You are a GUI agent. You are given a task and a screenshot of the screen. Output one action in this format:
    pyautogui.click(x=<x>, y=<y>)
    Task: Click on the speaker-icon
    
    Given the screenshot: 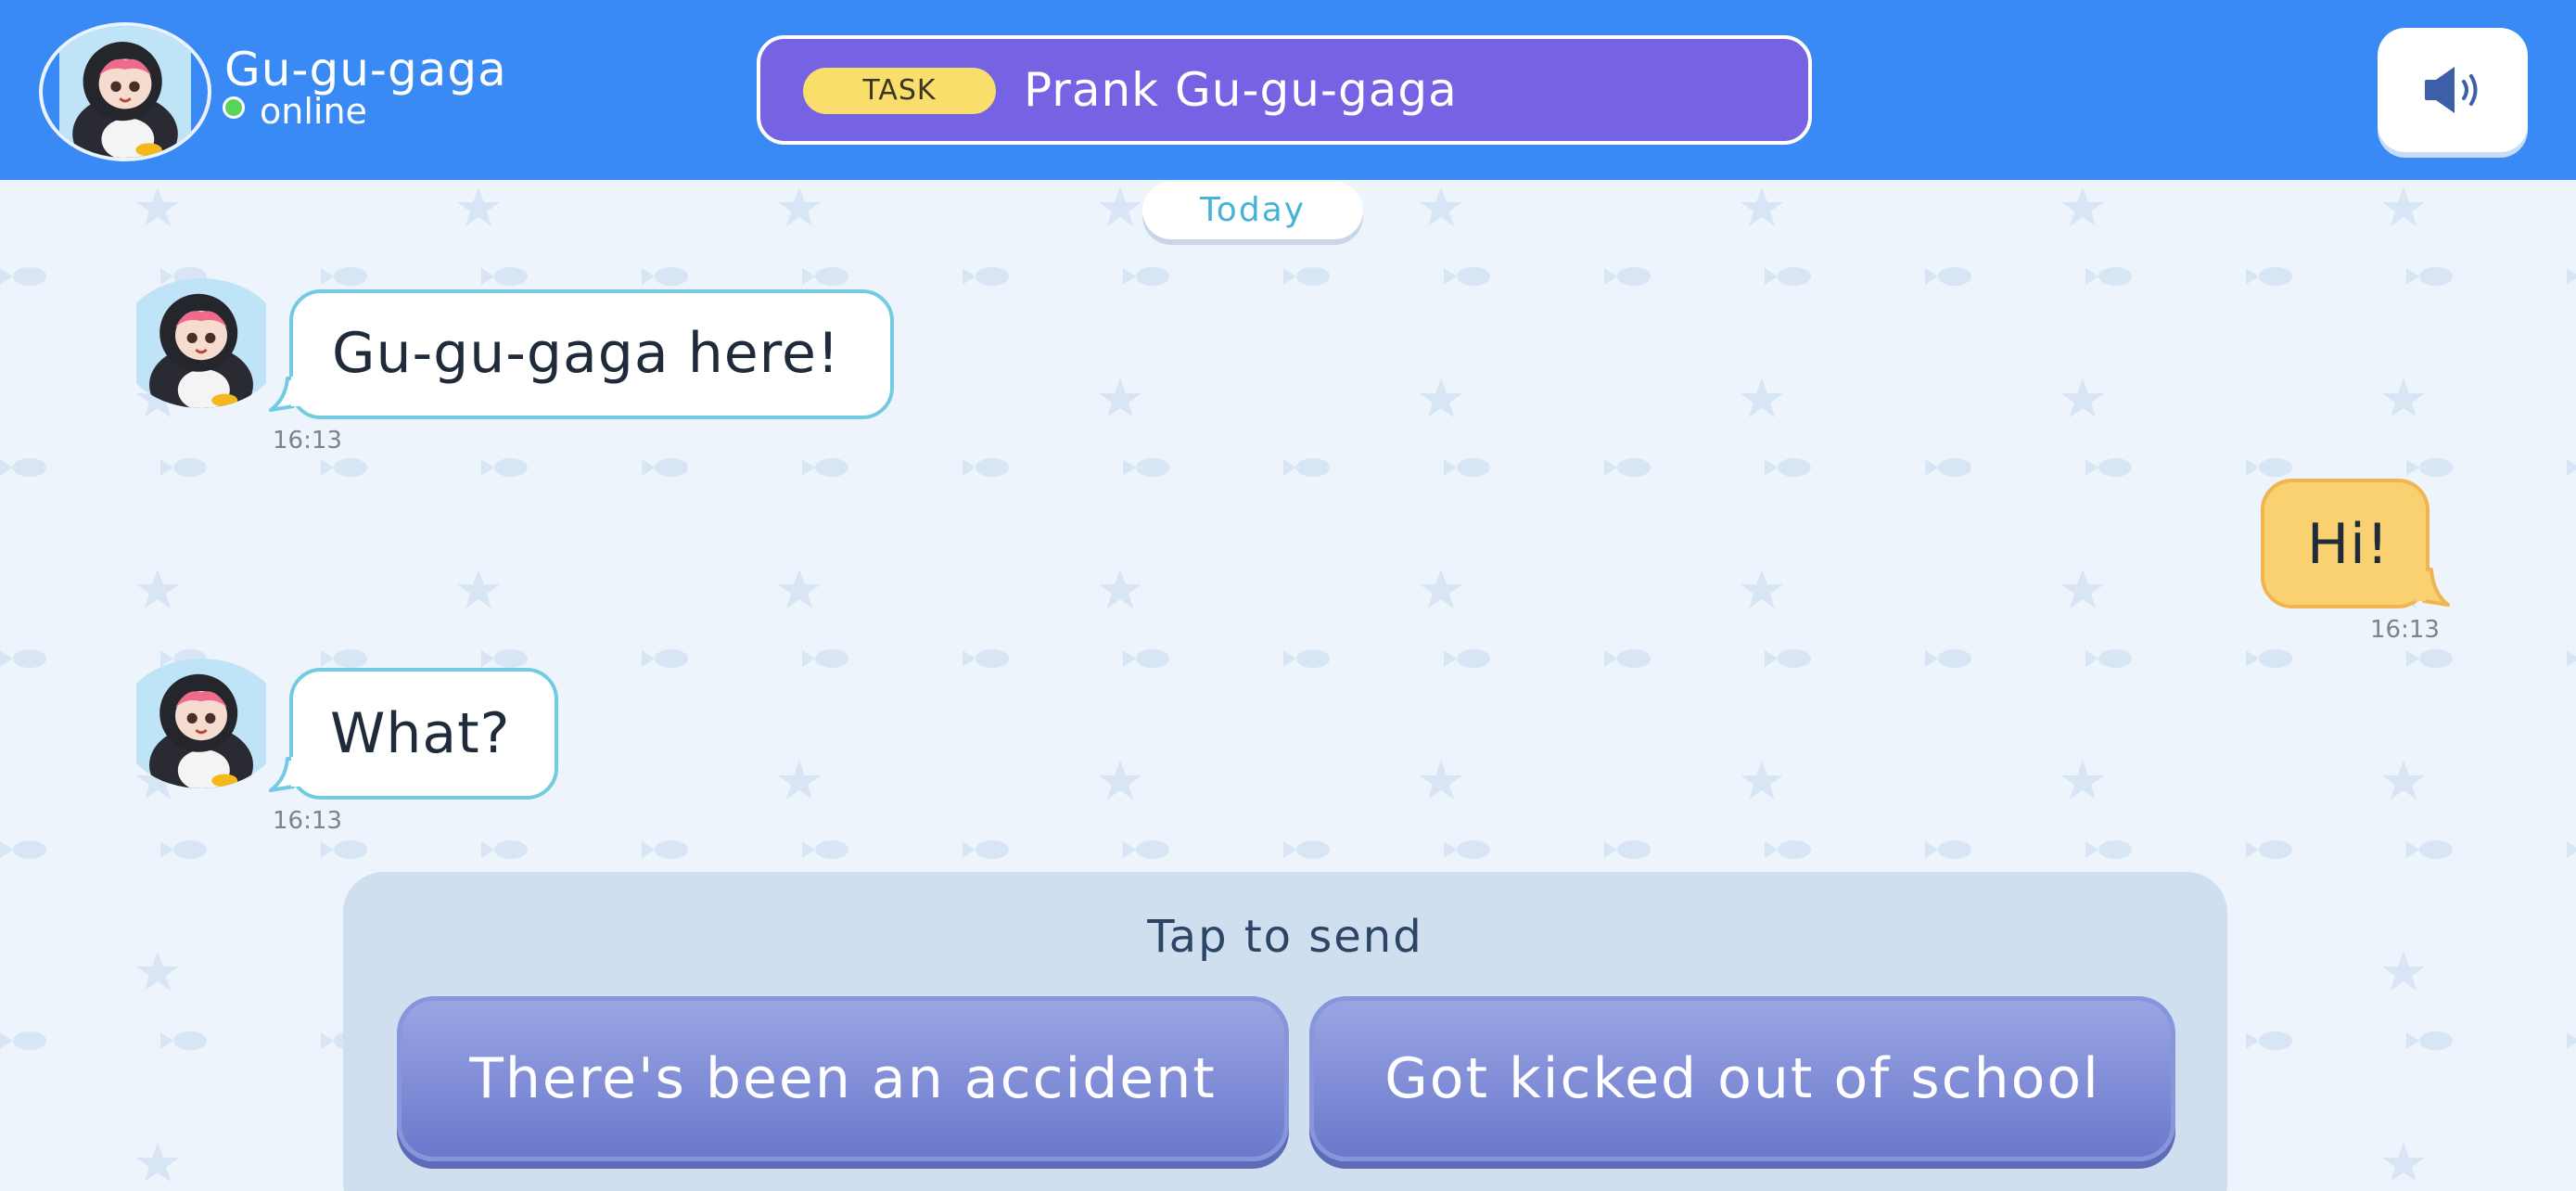 What is the action you would take?
    pyautogui.click(x=2451, y=90)
    